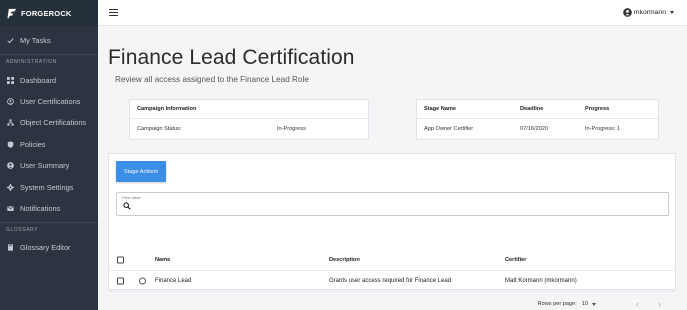 This screenshot has height=310, width=687. What do you see at coordinates (534, 129) in the screenshot?
I see `stage-deadline-value: 07/16/2020` at bounding box center [534, 129].